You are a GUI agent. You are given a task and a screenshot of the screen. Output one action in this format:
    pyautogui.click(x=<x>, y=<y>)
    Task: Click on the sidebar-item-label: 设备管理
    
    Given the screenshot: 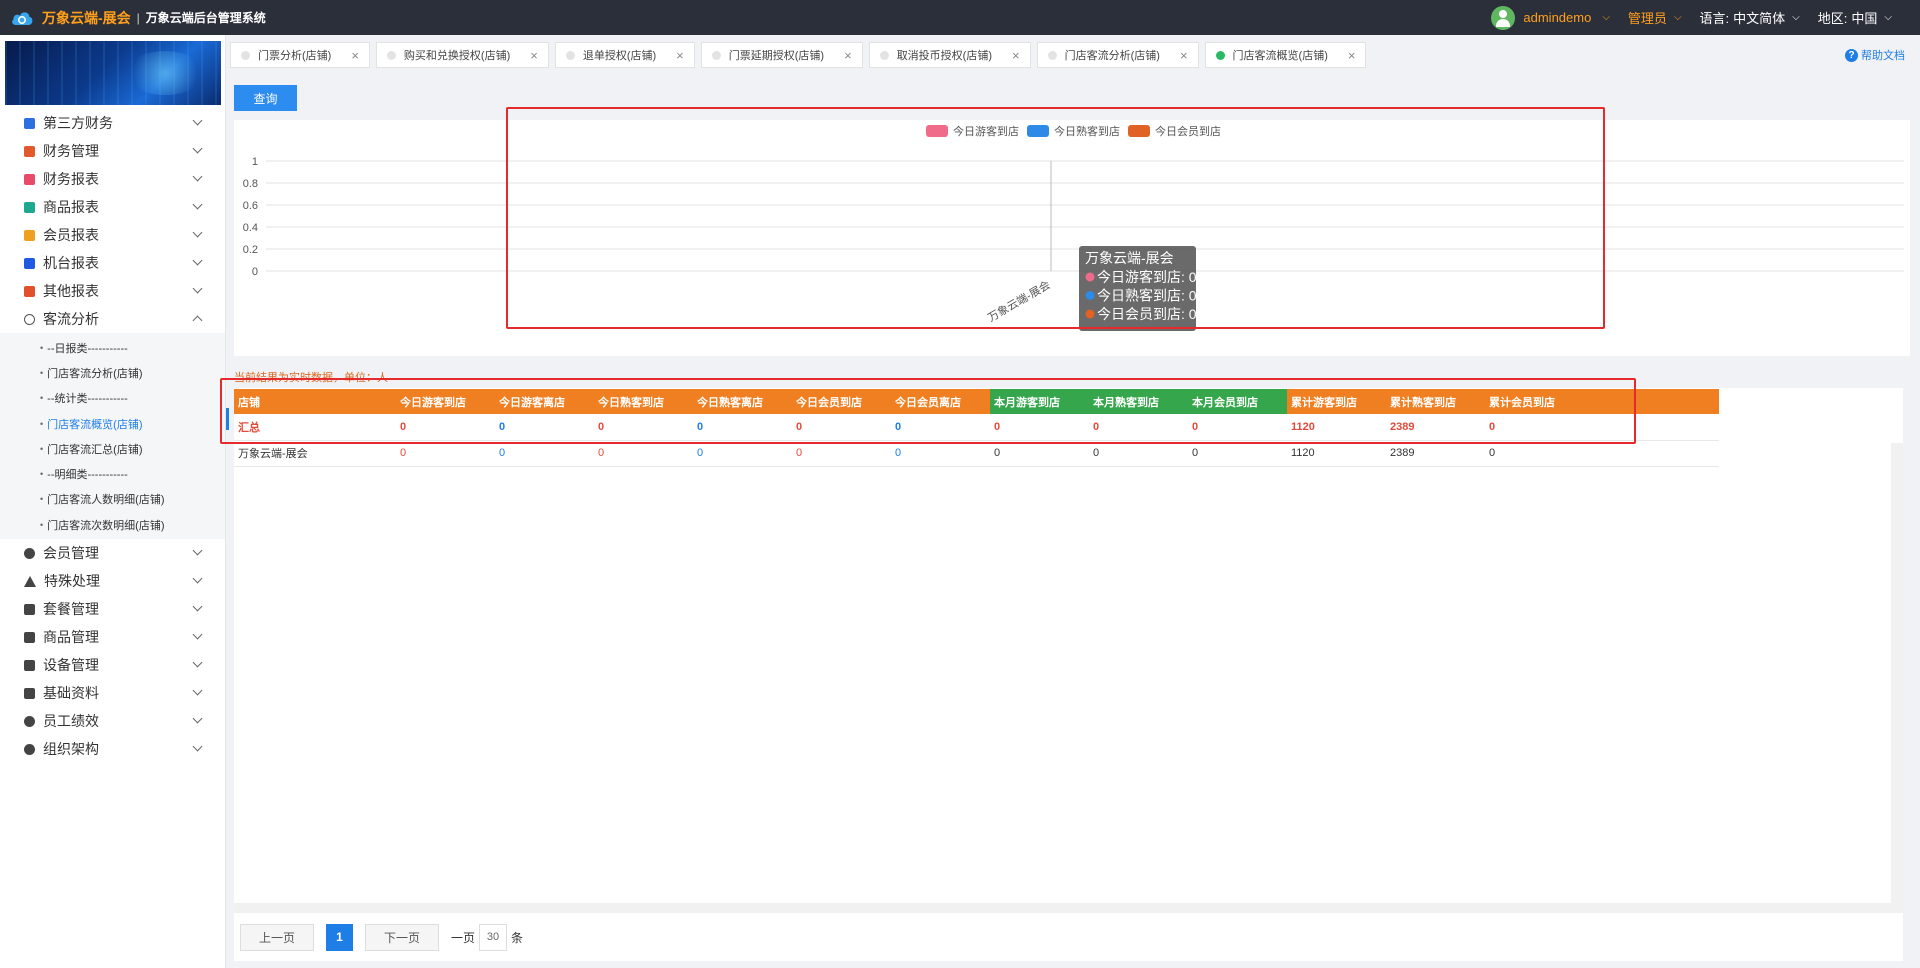 What is the action you would take?
    pyautogui.click(x=71, y=665)
    